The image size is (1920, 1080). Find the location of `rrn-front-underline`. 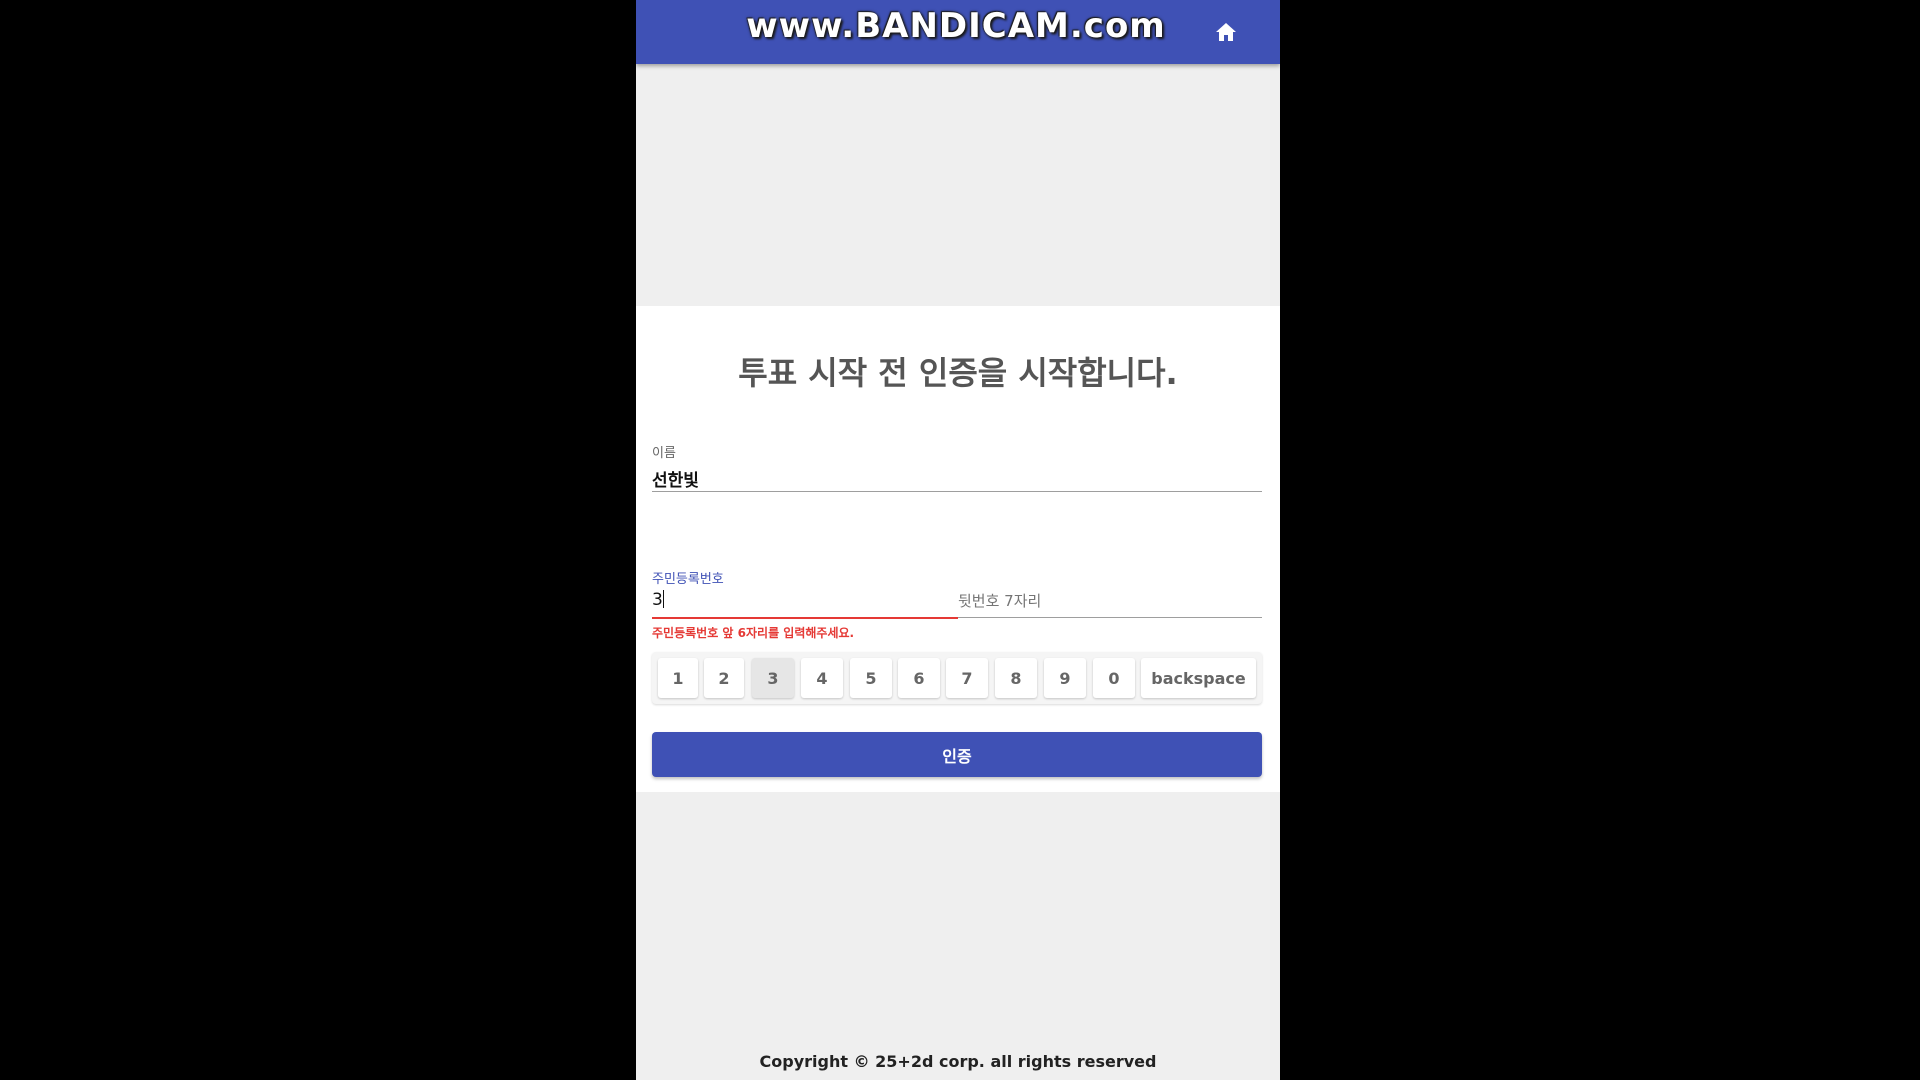

rrn-front-underline is located at coordinates (805, 618).